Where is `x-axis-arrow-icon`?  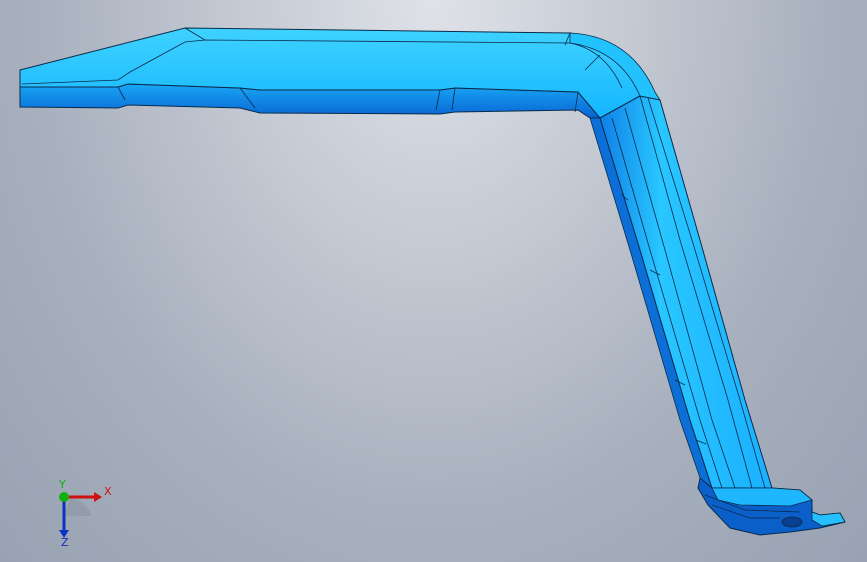 x-axis-arrow-icon is located at coordinates (98, 497).